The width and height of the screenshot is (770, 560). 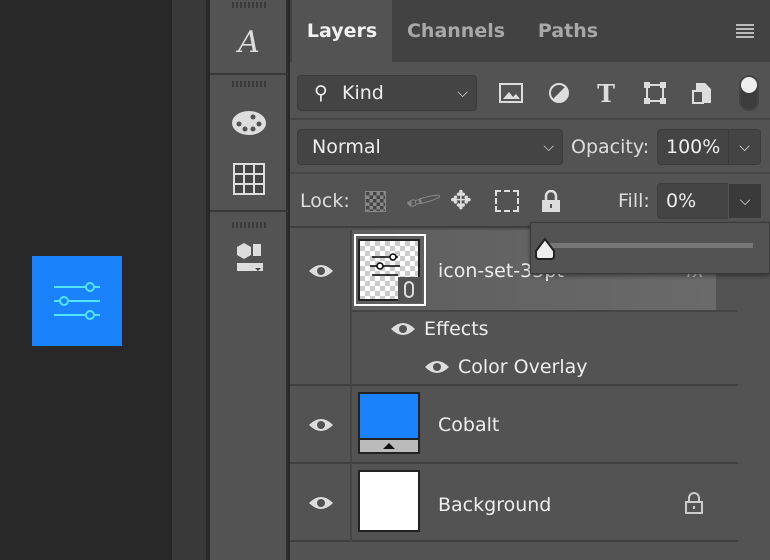 What do you see at coordinates (430, 147) in the screenshot?
I see `blend-mode-dropdown: Normal ⌵` at bounding box center [430, 147].